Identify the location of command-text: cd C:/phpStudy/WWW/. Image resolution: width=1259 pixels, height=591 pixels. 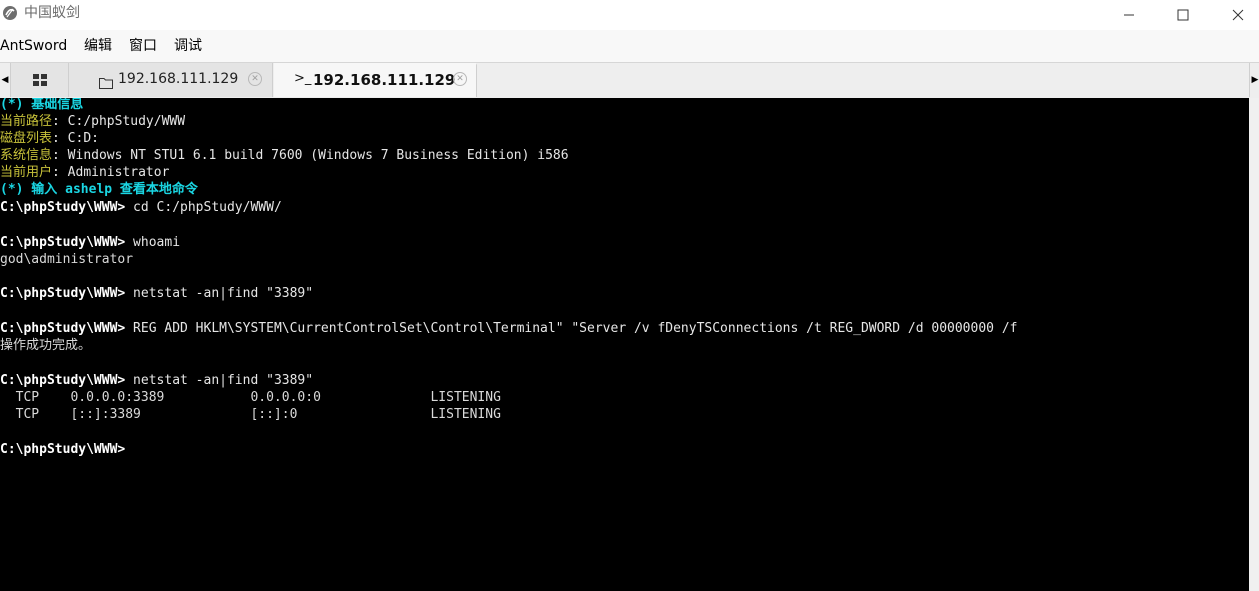
(203, 207).